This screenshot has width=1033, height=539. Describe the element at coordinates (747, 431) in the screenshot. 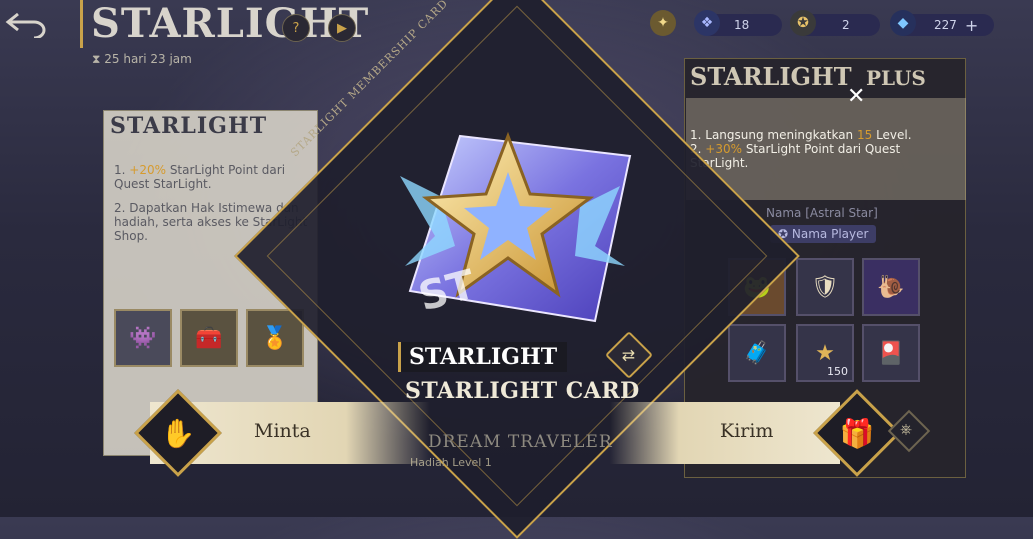

I see `send-label: Kirim` at that location.